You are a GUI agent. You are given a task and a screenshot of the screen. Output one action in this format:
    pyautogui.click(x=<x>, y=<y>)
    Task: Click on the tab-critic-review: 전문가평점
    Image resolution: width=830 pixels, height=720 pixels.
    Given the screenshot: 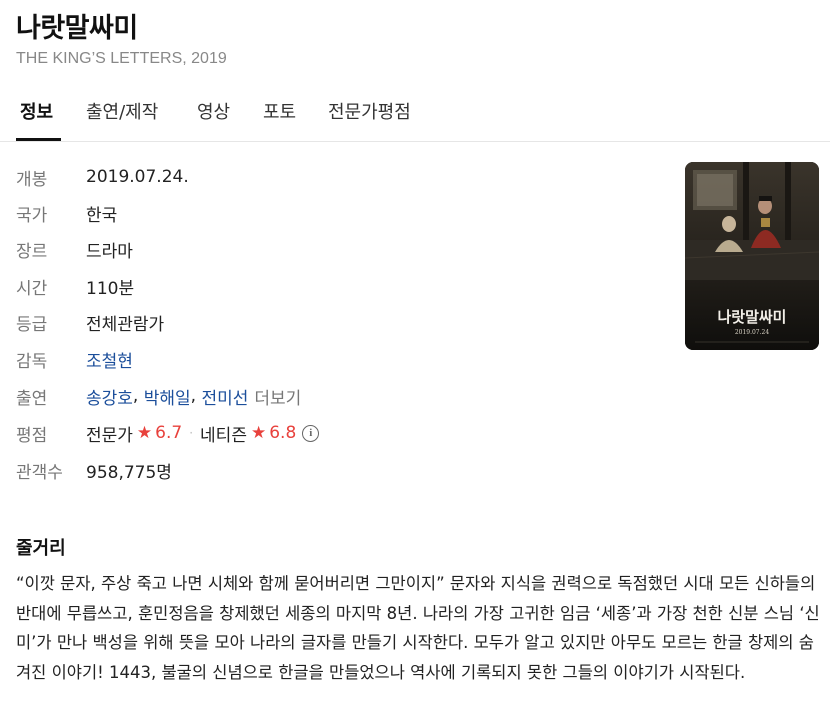 What is the action you would take?
    pyautogui.click(x=369, y=111)
    